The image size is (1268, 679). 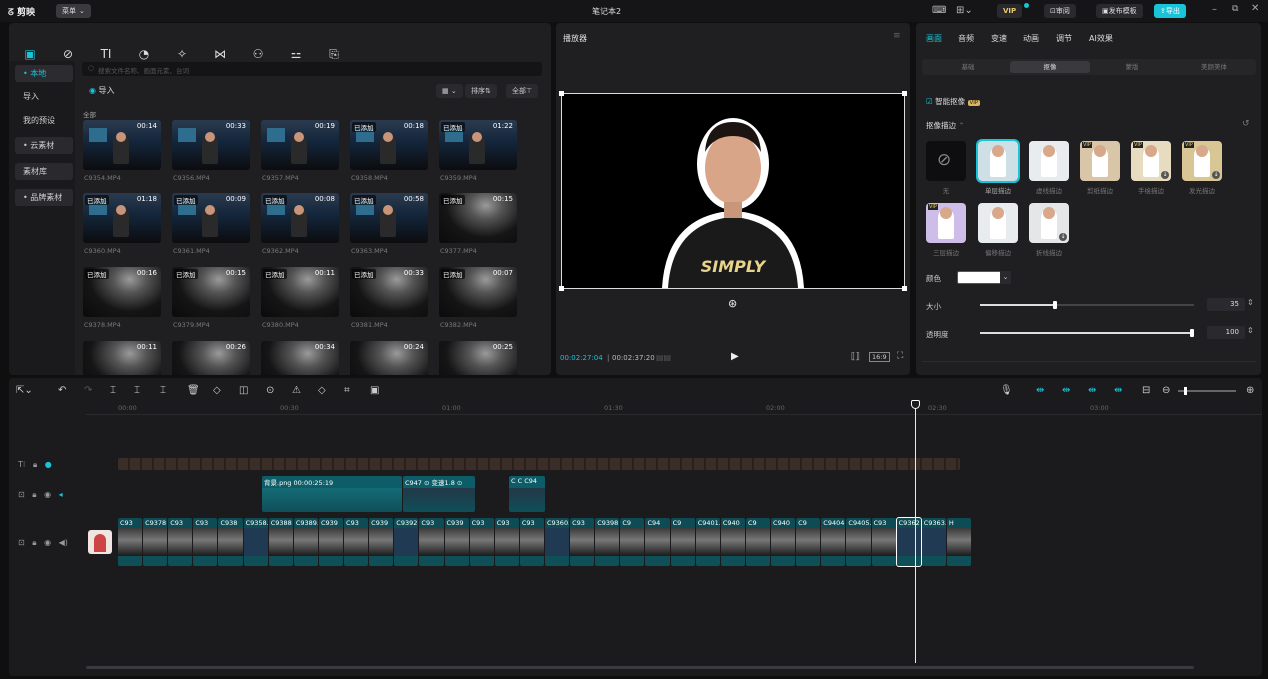 I want to click on media-thumbnail: 已添加 01:18, so click(x=122, y=218).